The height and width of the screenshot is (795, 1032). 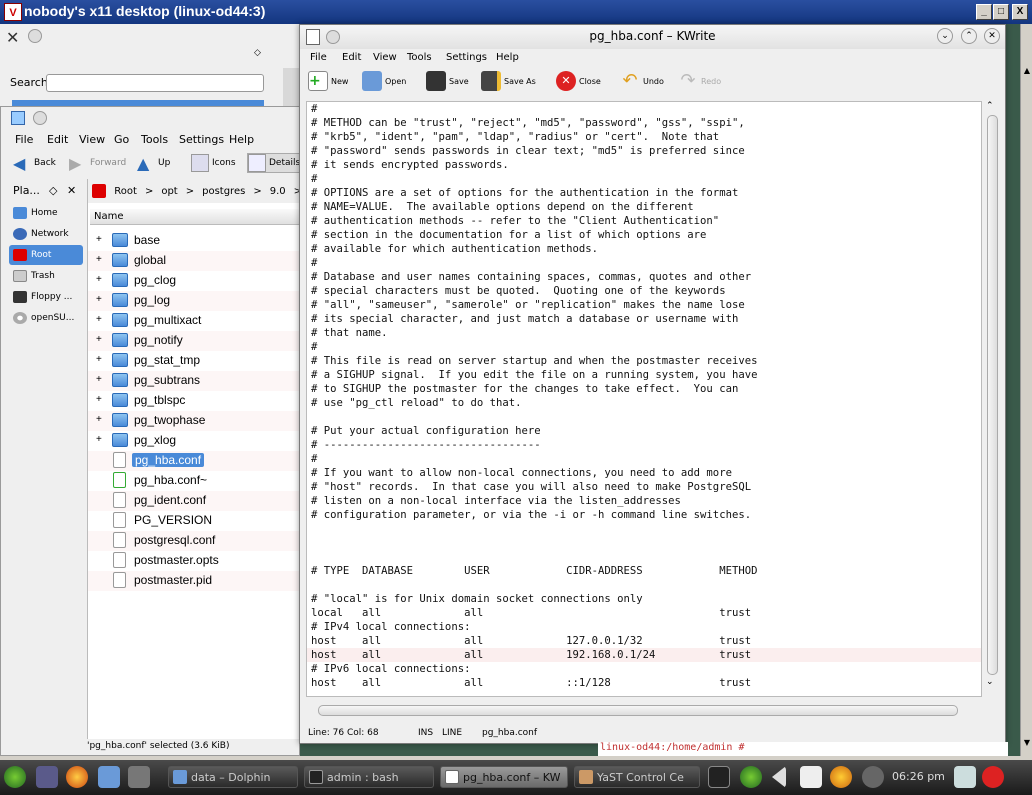 I want to click on file-row: PG_VERSION, so click(x=195, y=521).